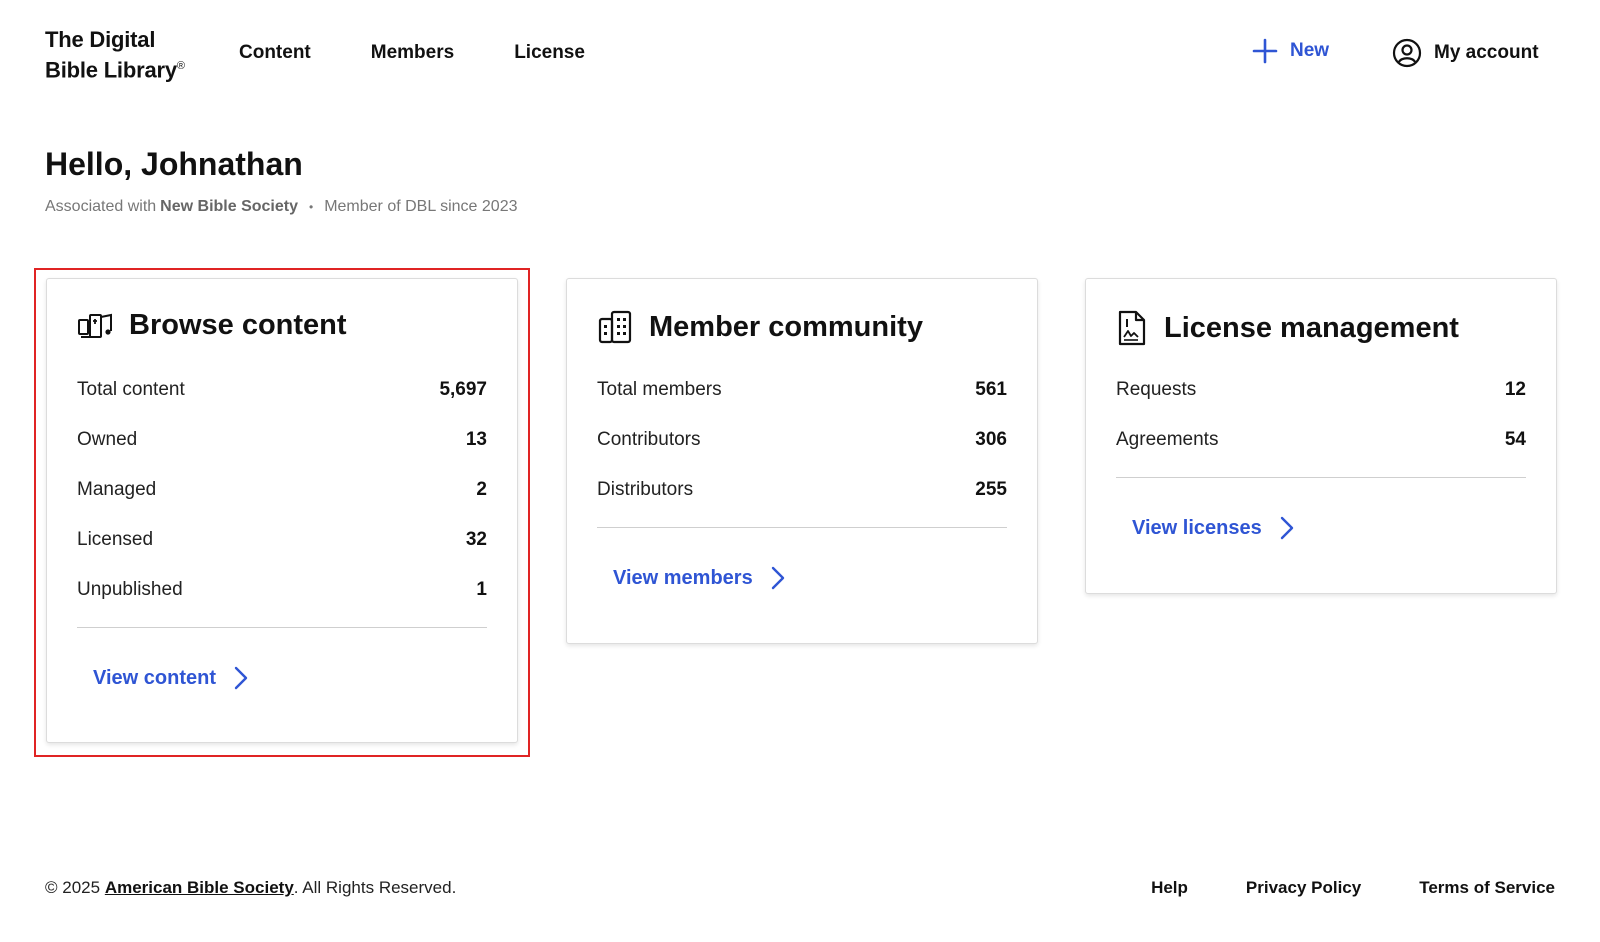  What do you see at coordinates (991, 439) in the screenshot?
I see `stat-value: 306` at bounding box center [991, 439].